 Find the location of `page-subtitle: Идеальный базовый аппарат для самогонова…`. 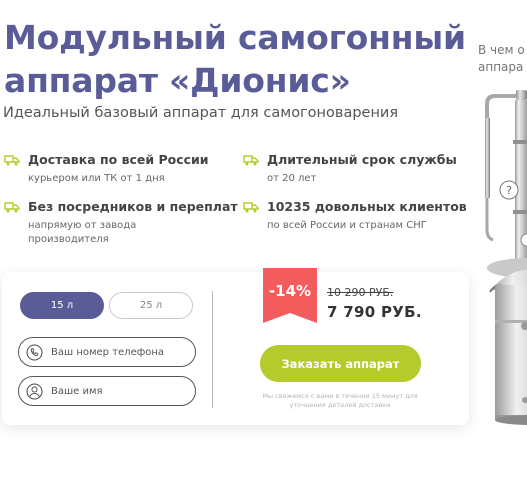

page-subtitle: Идеальный базовый аппарат для самогонова… is located at coordinates (201, 113).